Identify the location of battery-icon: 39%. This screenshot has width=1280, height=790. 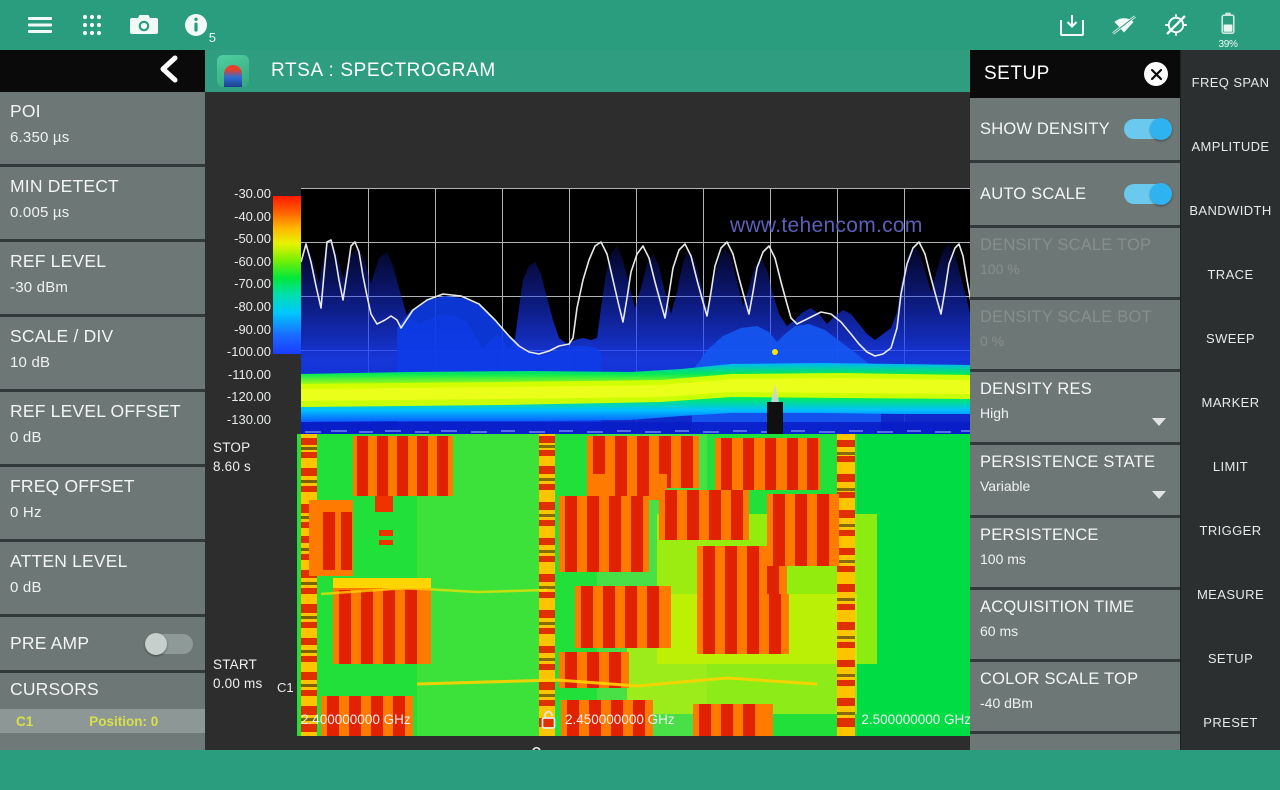
(1228, 26).